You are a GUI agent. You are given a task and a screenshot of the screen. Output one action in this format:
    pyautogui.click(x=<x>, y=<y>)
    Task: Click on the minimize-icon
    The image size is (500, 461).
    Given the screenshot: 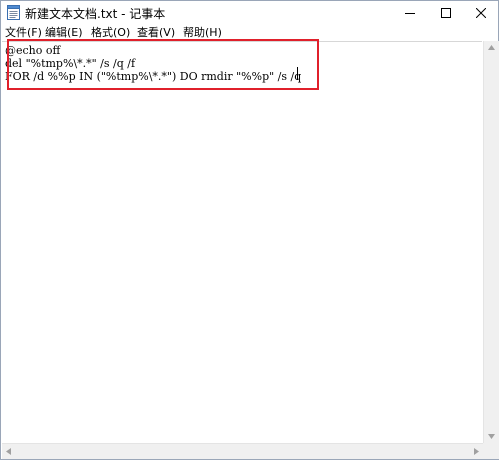 What is the action you would take?
    pyautogui.click(x=410, y=13)
    